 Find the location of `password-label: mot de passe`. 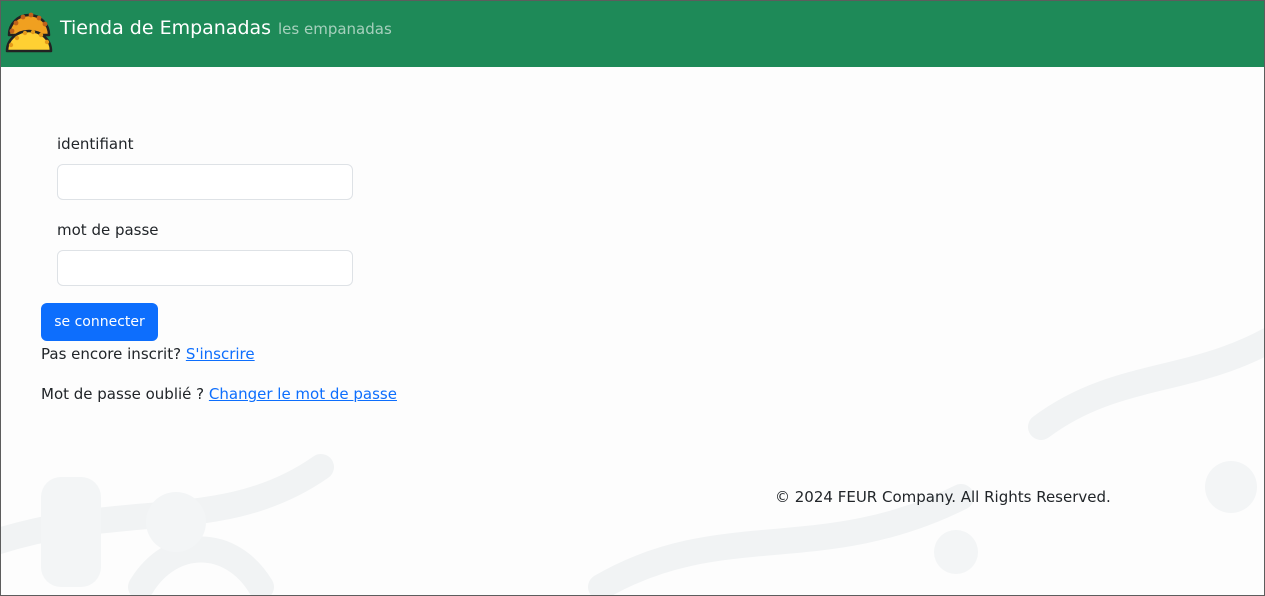

password-label: mot de passe is located at coordinates (108, 230).